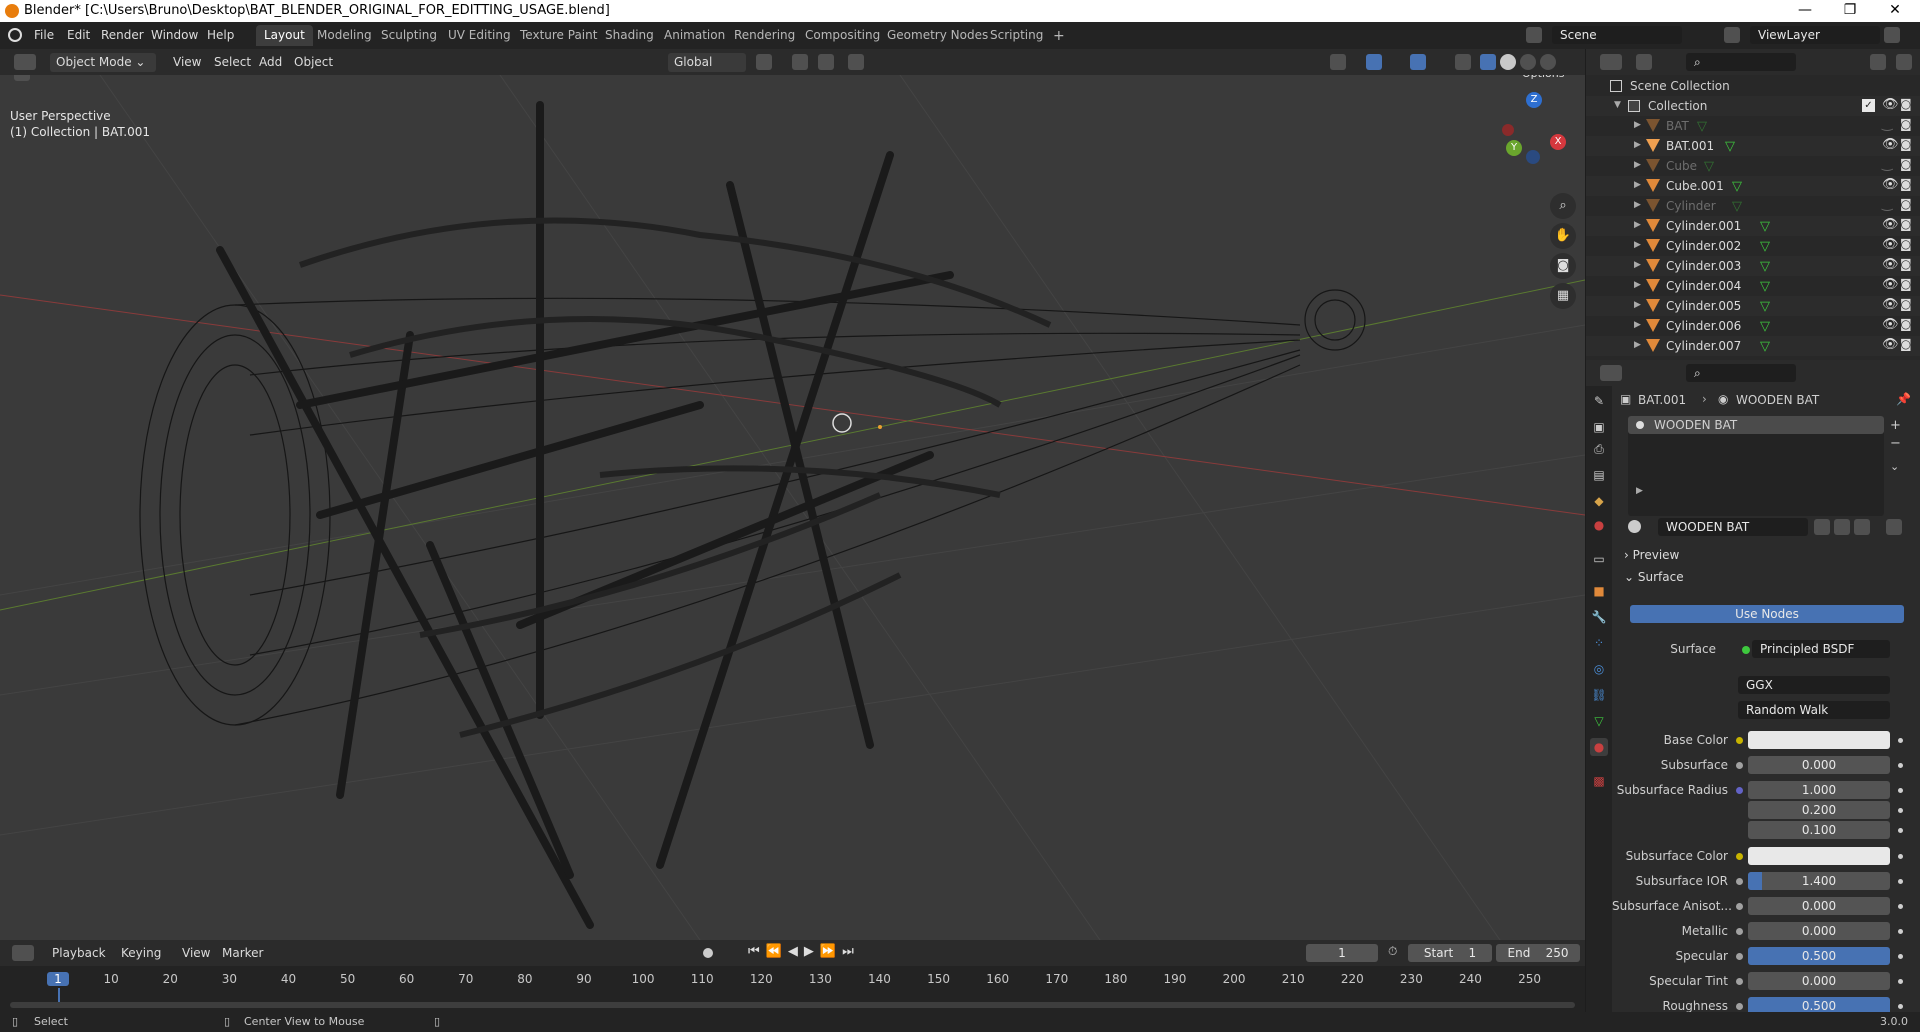 This screenshot has height=1032, width=1920. I want to click on playback-controls: ⏮⏪◀▶⏩⏭, so click(804, 951).